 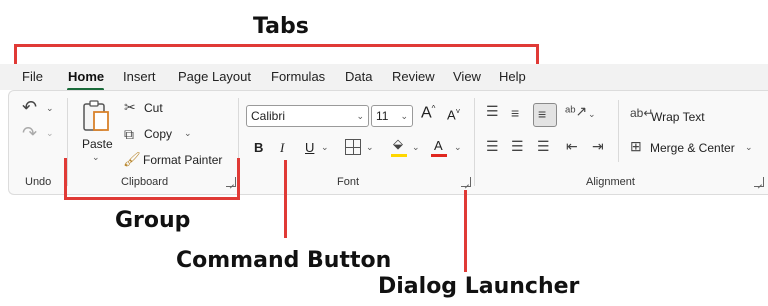 What do you see at coordinates (598, 146) in the screenshot?
I see `increase-indent-icon: ⇥` at bounding box center [598, 146].